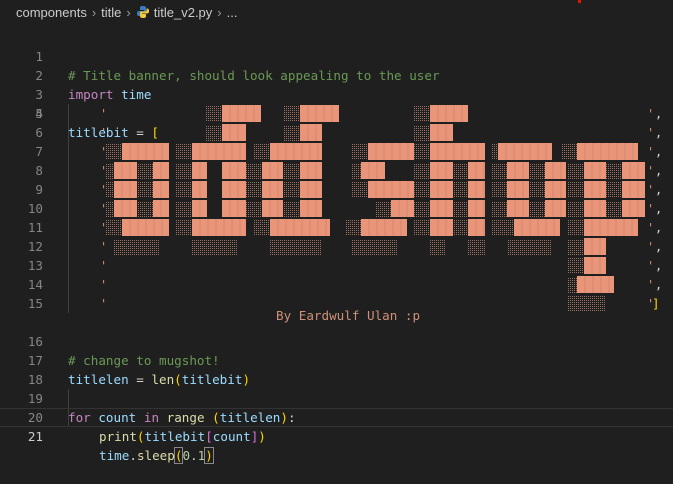 This screenshot has width=673, height=484. What do you see at coordinates (35, 265) in the screenshot?
I see `line-number: 13` at bounding box center [35, 265].